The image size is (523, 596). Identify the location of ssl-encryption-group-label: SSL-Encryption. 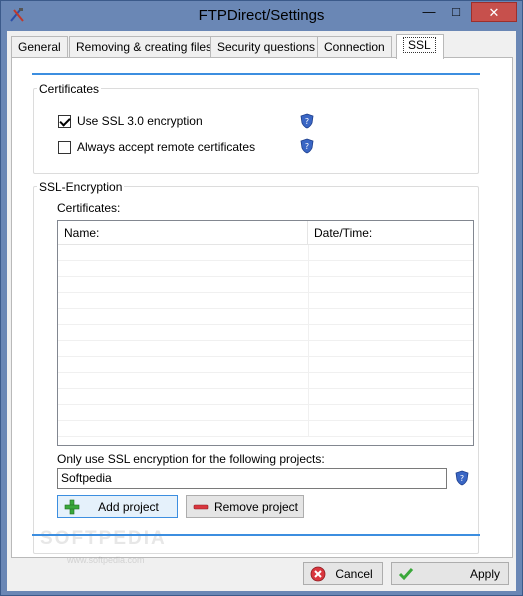
(81, 187).